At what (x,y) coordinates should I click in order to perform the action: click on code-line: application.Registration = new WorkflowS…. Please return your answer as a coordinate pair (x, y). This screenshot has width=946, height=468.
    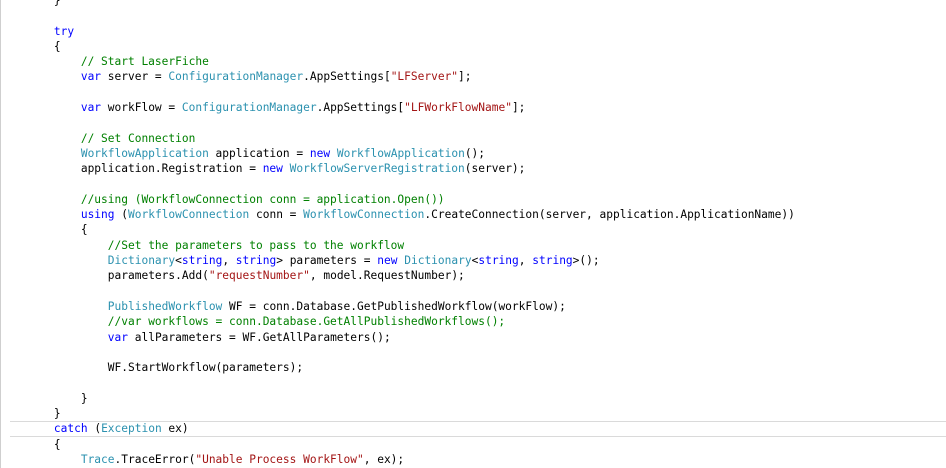
    Looking at the image, I should click on (473, 168).